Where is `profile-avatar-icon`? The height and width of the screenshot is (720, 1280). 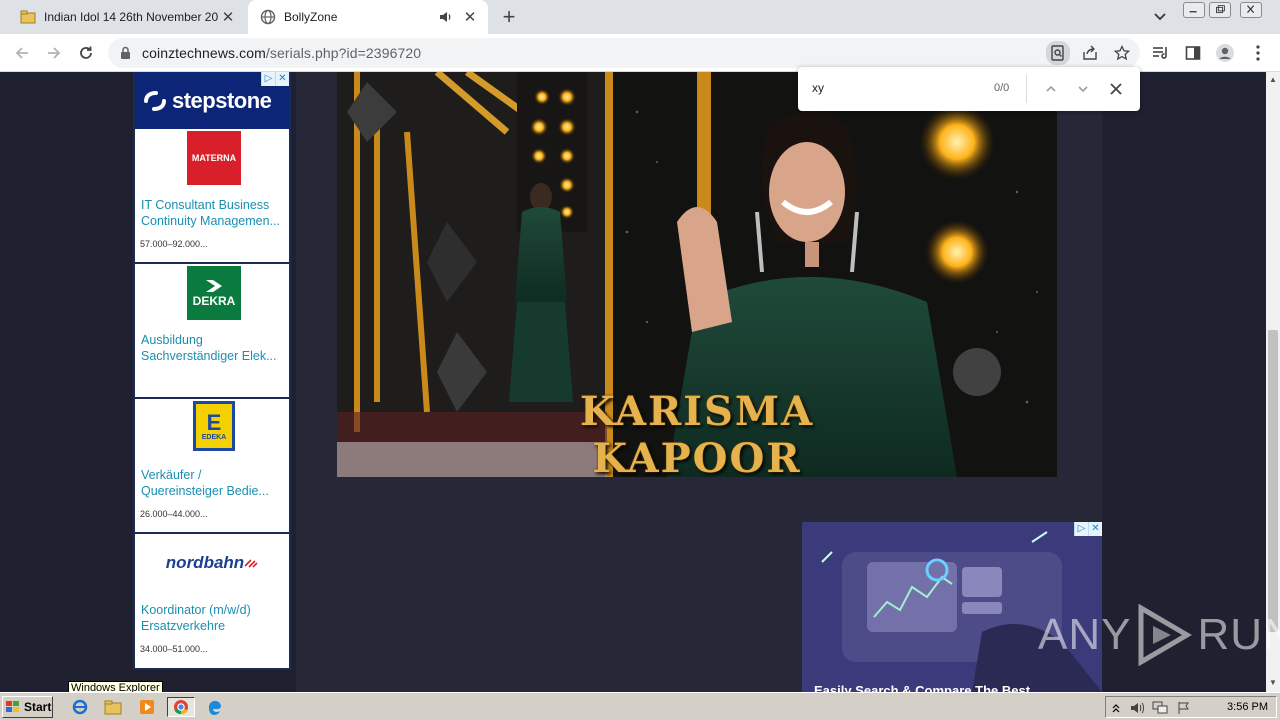 profile-avatar-icon is located at coordinates (1225, 53).